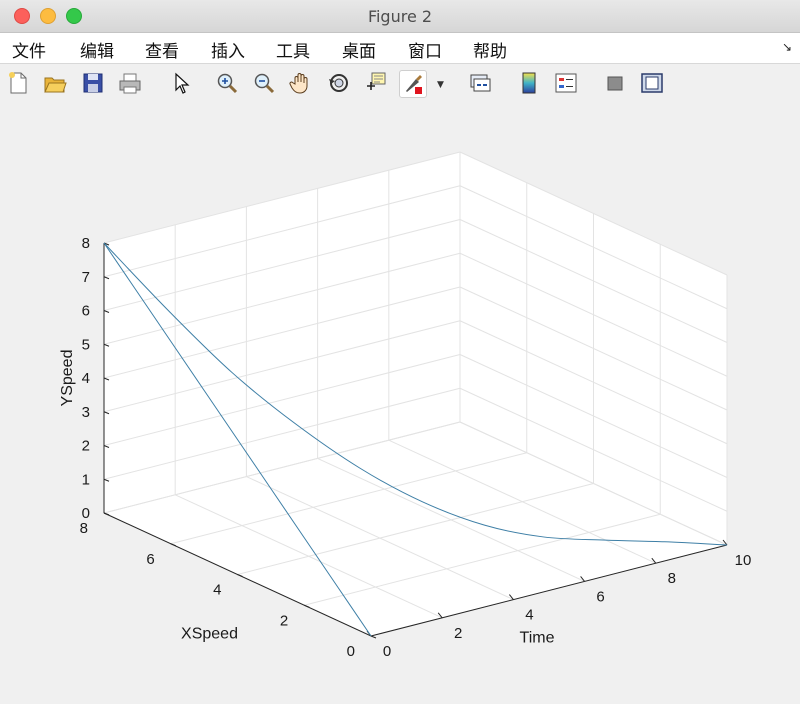 This screenshot has height=704, width=800. I want to click on yspeed-tick-label: 8, so click(86, 243).